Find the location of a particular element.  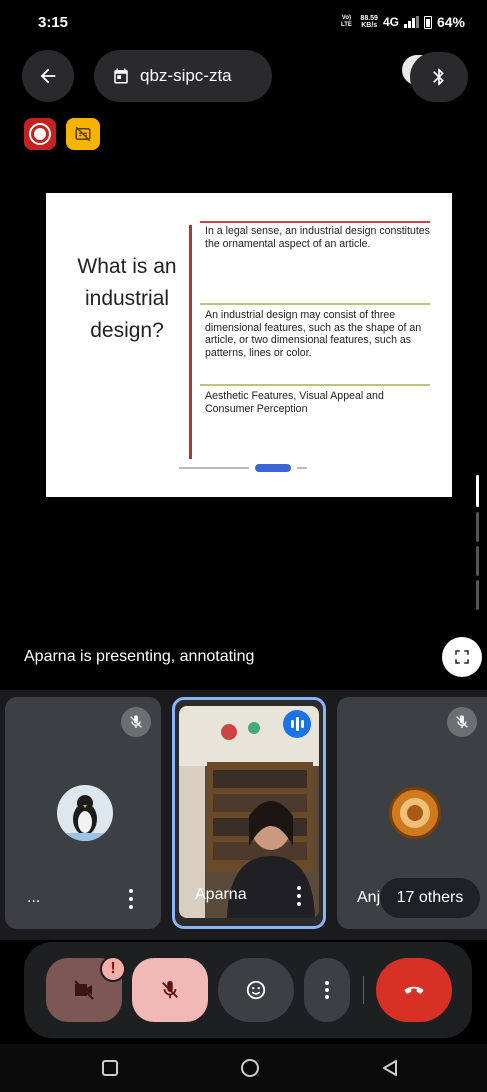

network-speed: 88.59 KB/s is located at coordinates (369, 22).